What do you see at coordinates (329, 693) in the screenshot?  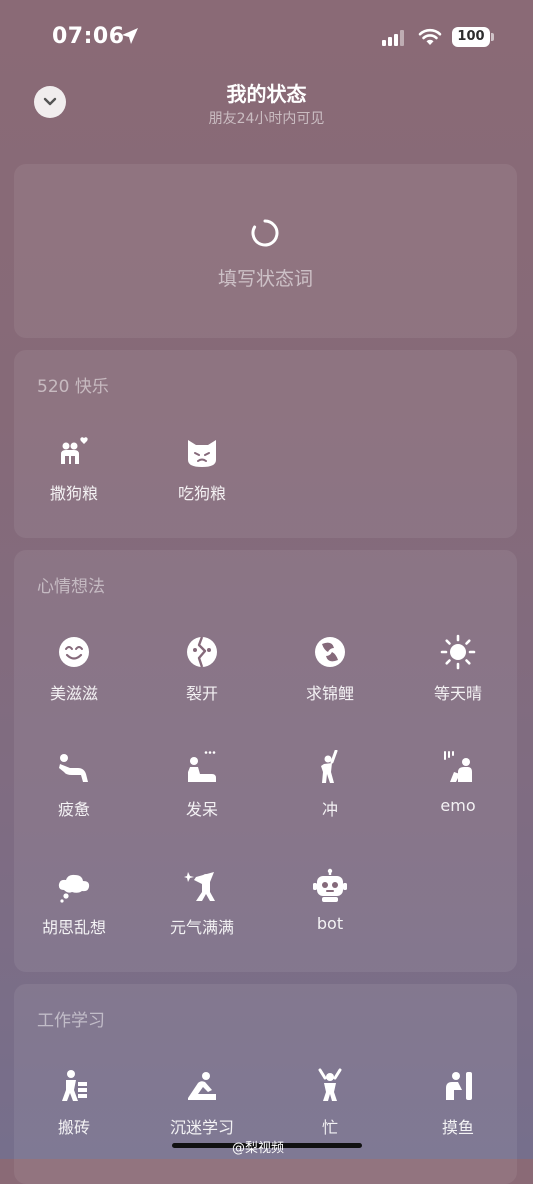 I see `status-item-label: 求锦鲤` at bounding box center [329, 693].